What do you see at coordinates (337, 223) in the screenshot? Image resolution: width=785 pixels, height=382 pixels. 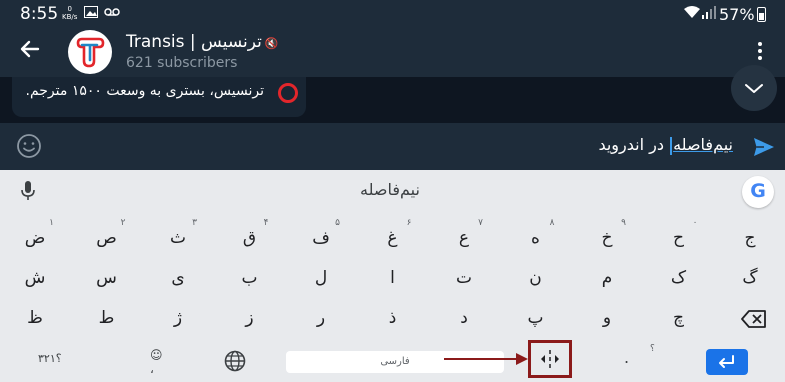 I see `key-hint: ۵` at bounding box center [337, 223].